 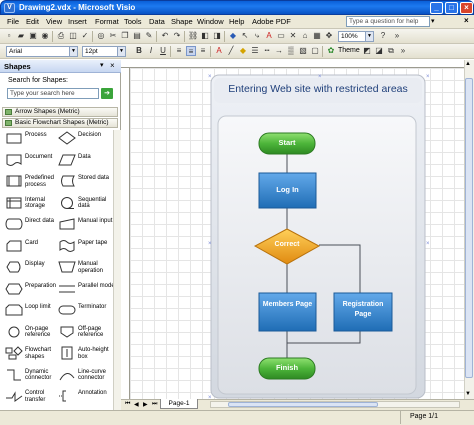 What do you see at coordinates (85, 226) in the screenshot?
I see `shape-item-manual-input: Manual input` at bounding box center [85, 226].